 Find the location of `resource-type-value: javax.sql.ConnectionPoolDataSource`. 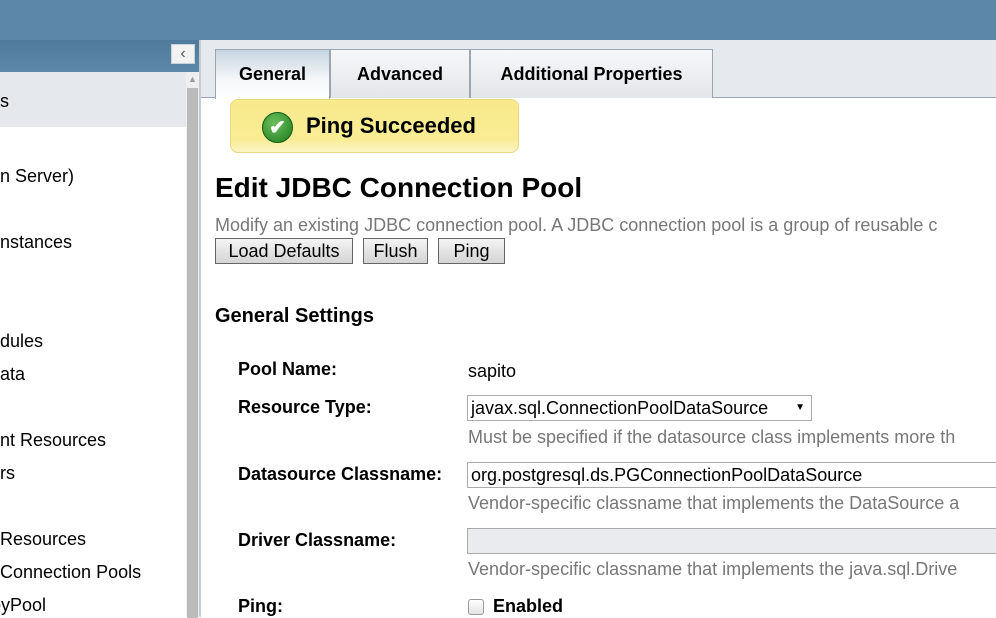

resource-type-value: javax.sql.ConnectionPoolDataSource is located at coordinates (620, 408).